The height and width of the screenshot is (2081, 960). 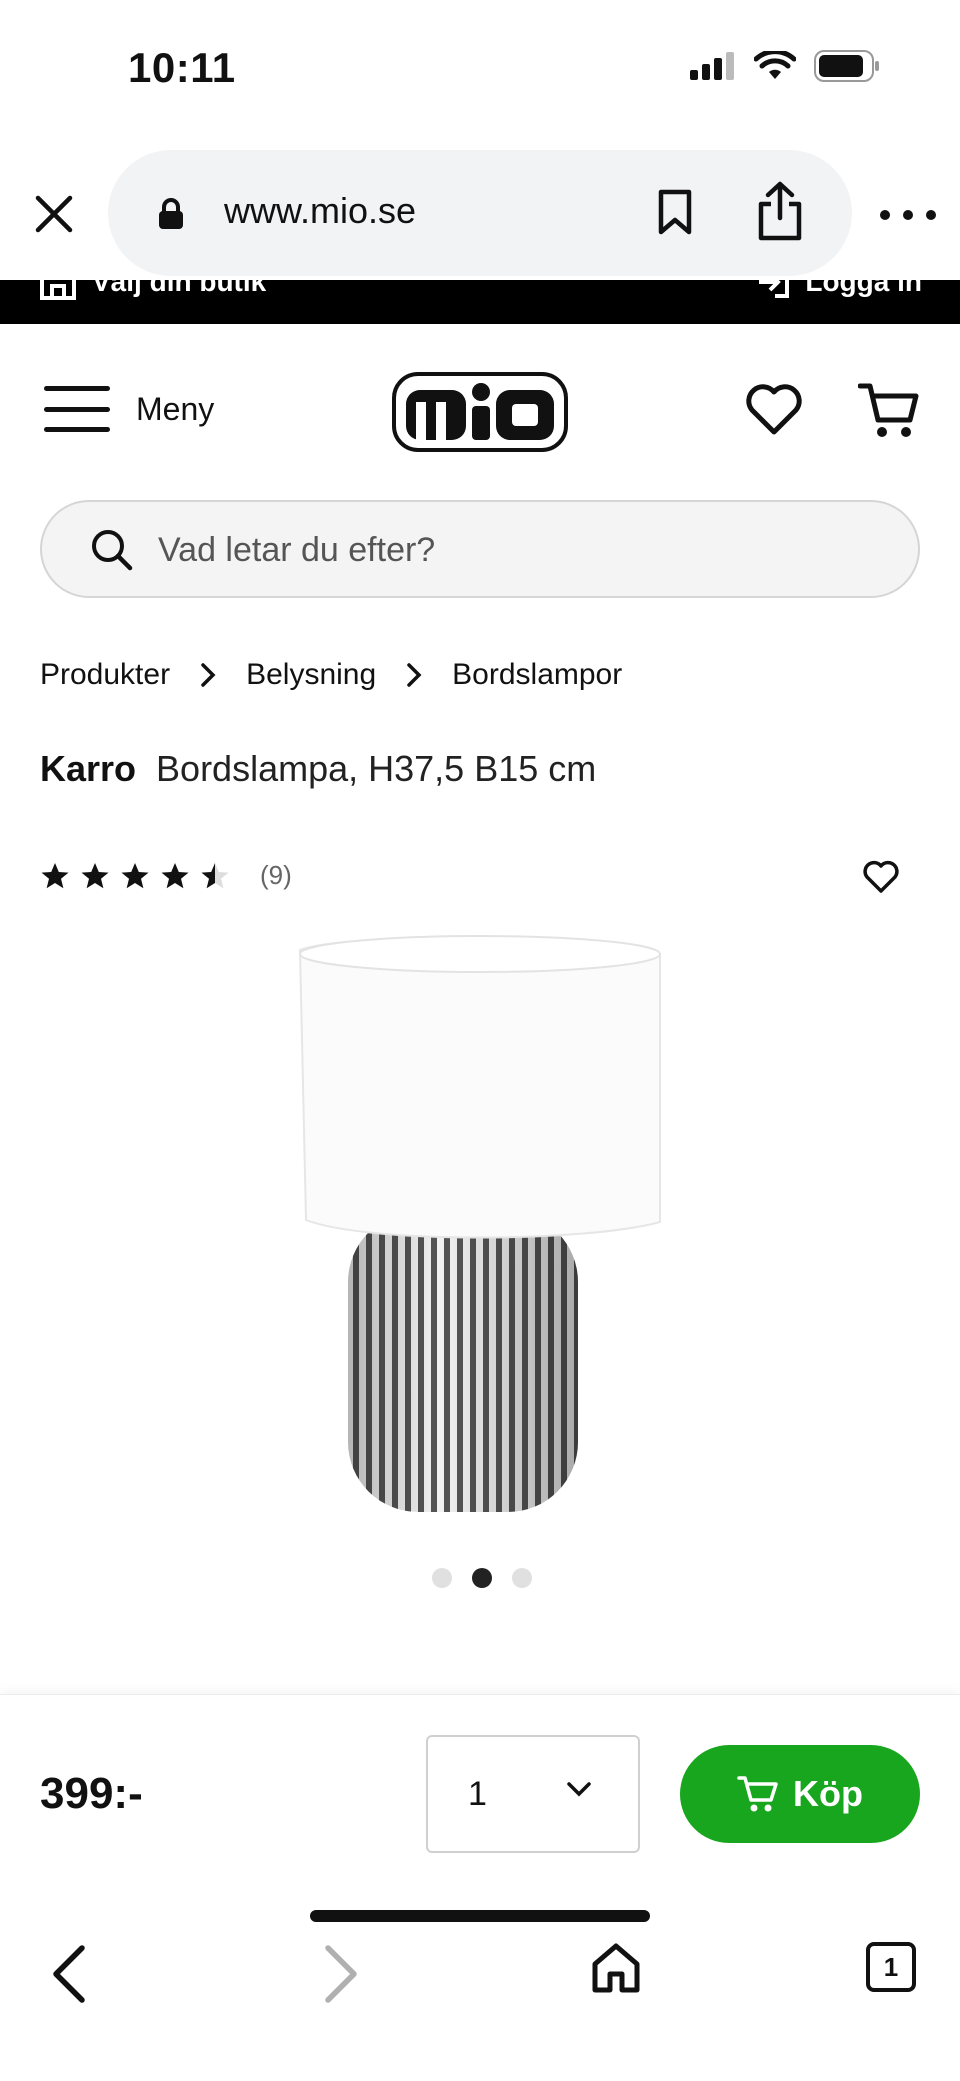 What do you see at coordinates (480, 412) in the screenshot?
I see `mio-logo` at bounding box center [480, 412].